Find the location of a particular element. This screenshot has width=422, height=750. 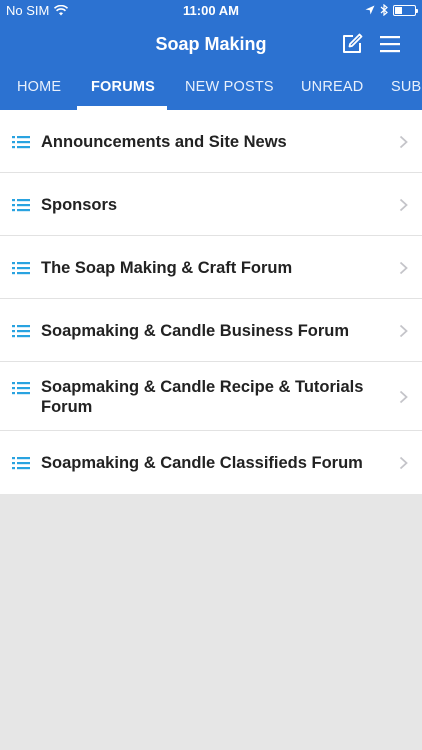

tab-home: HOME is located at coordinates (39, 88).